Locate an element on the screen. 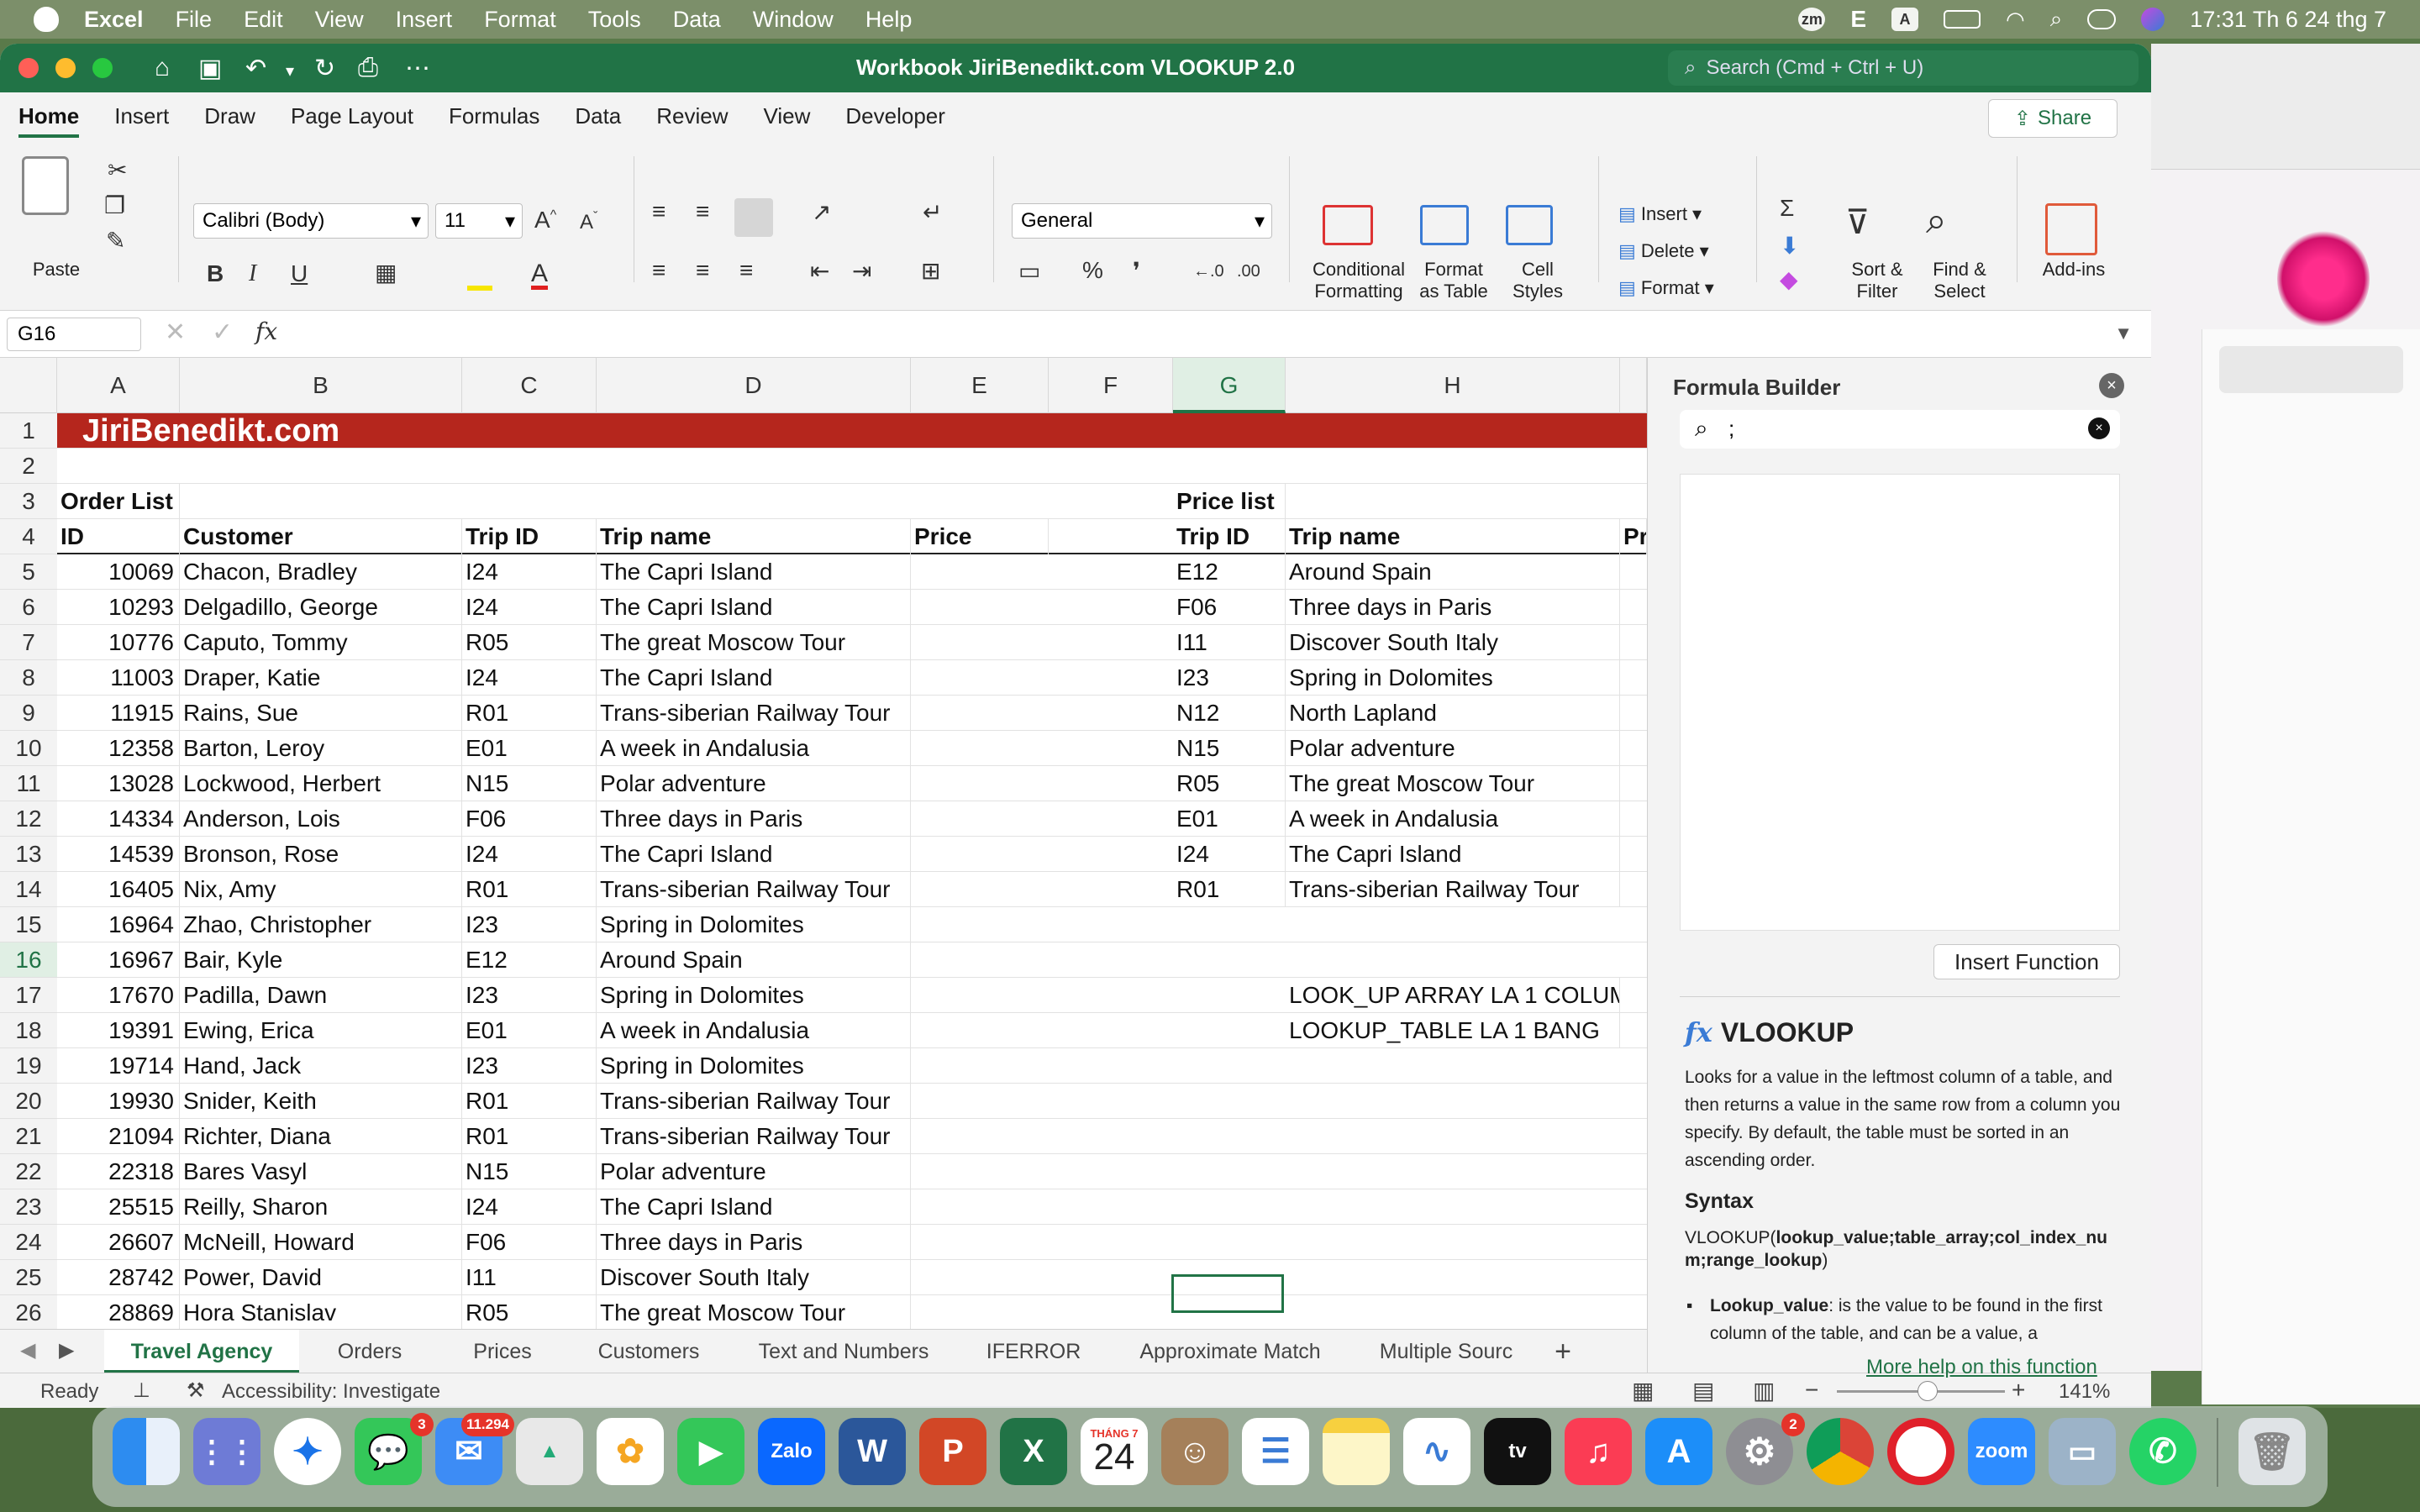  function-search-input: ⌕ ; × is located at coordinates (1900, 429).